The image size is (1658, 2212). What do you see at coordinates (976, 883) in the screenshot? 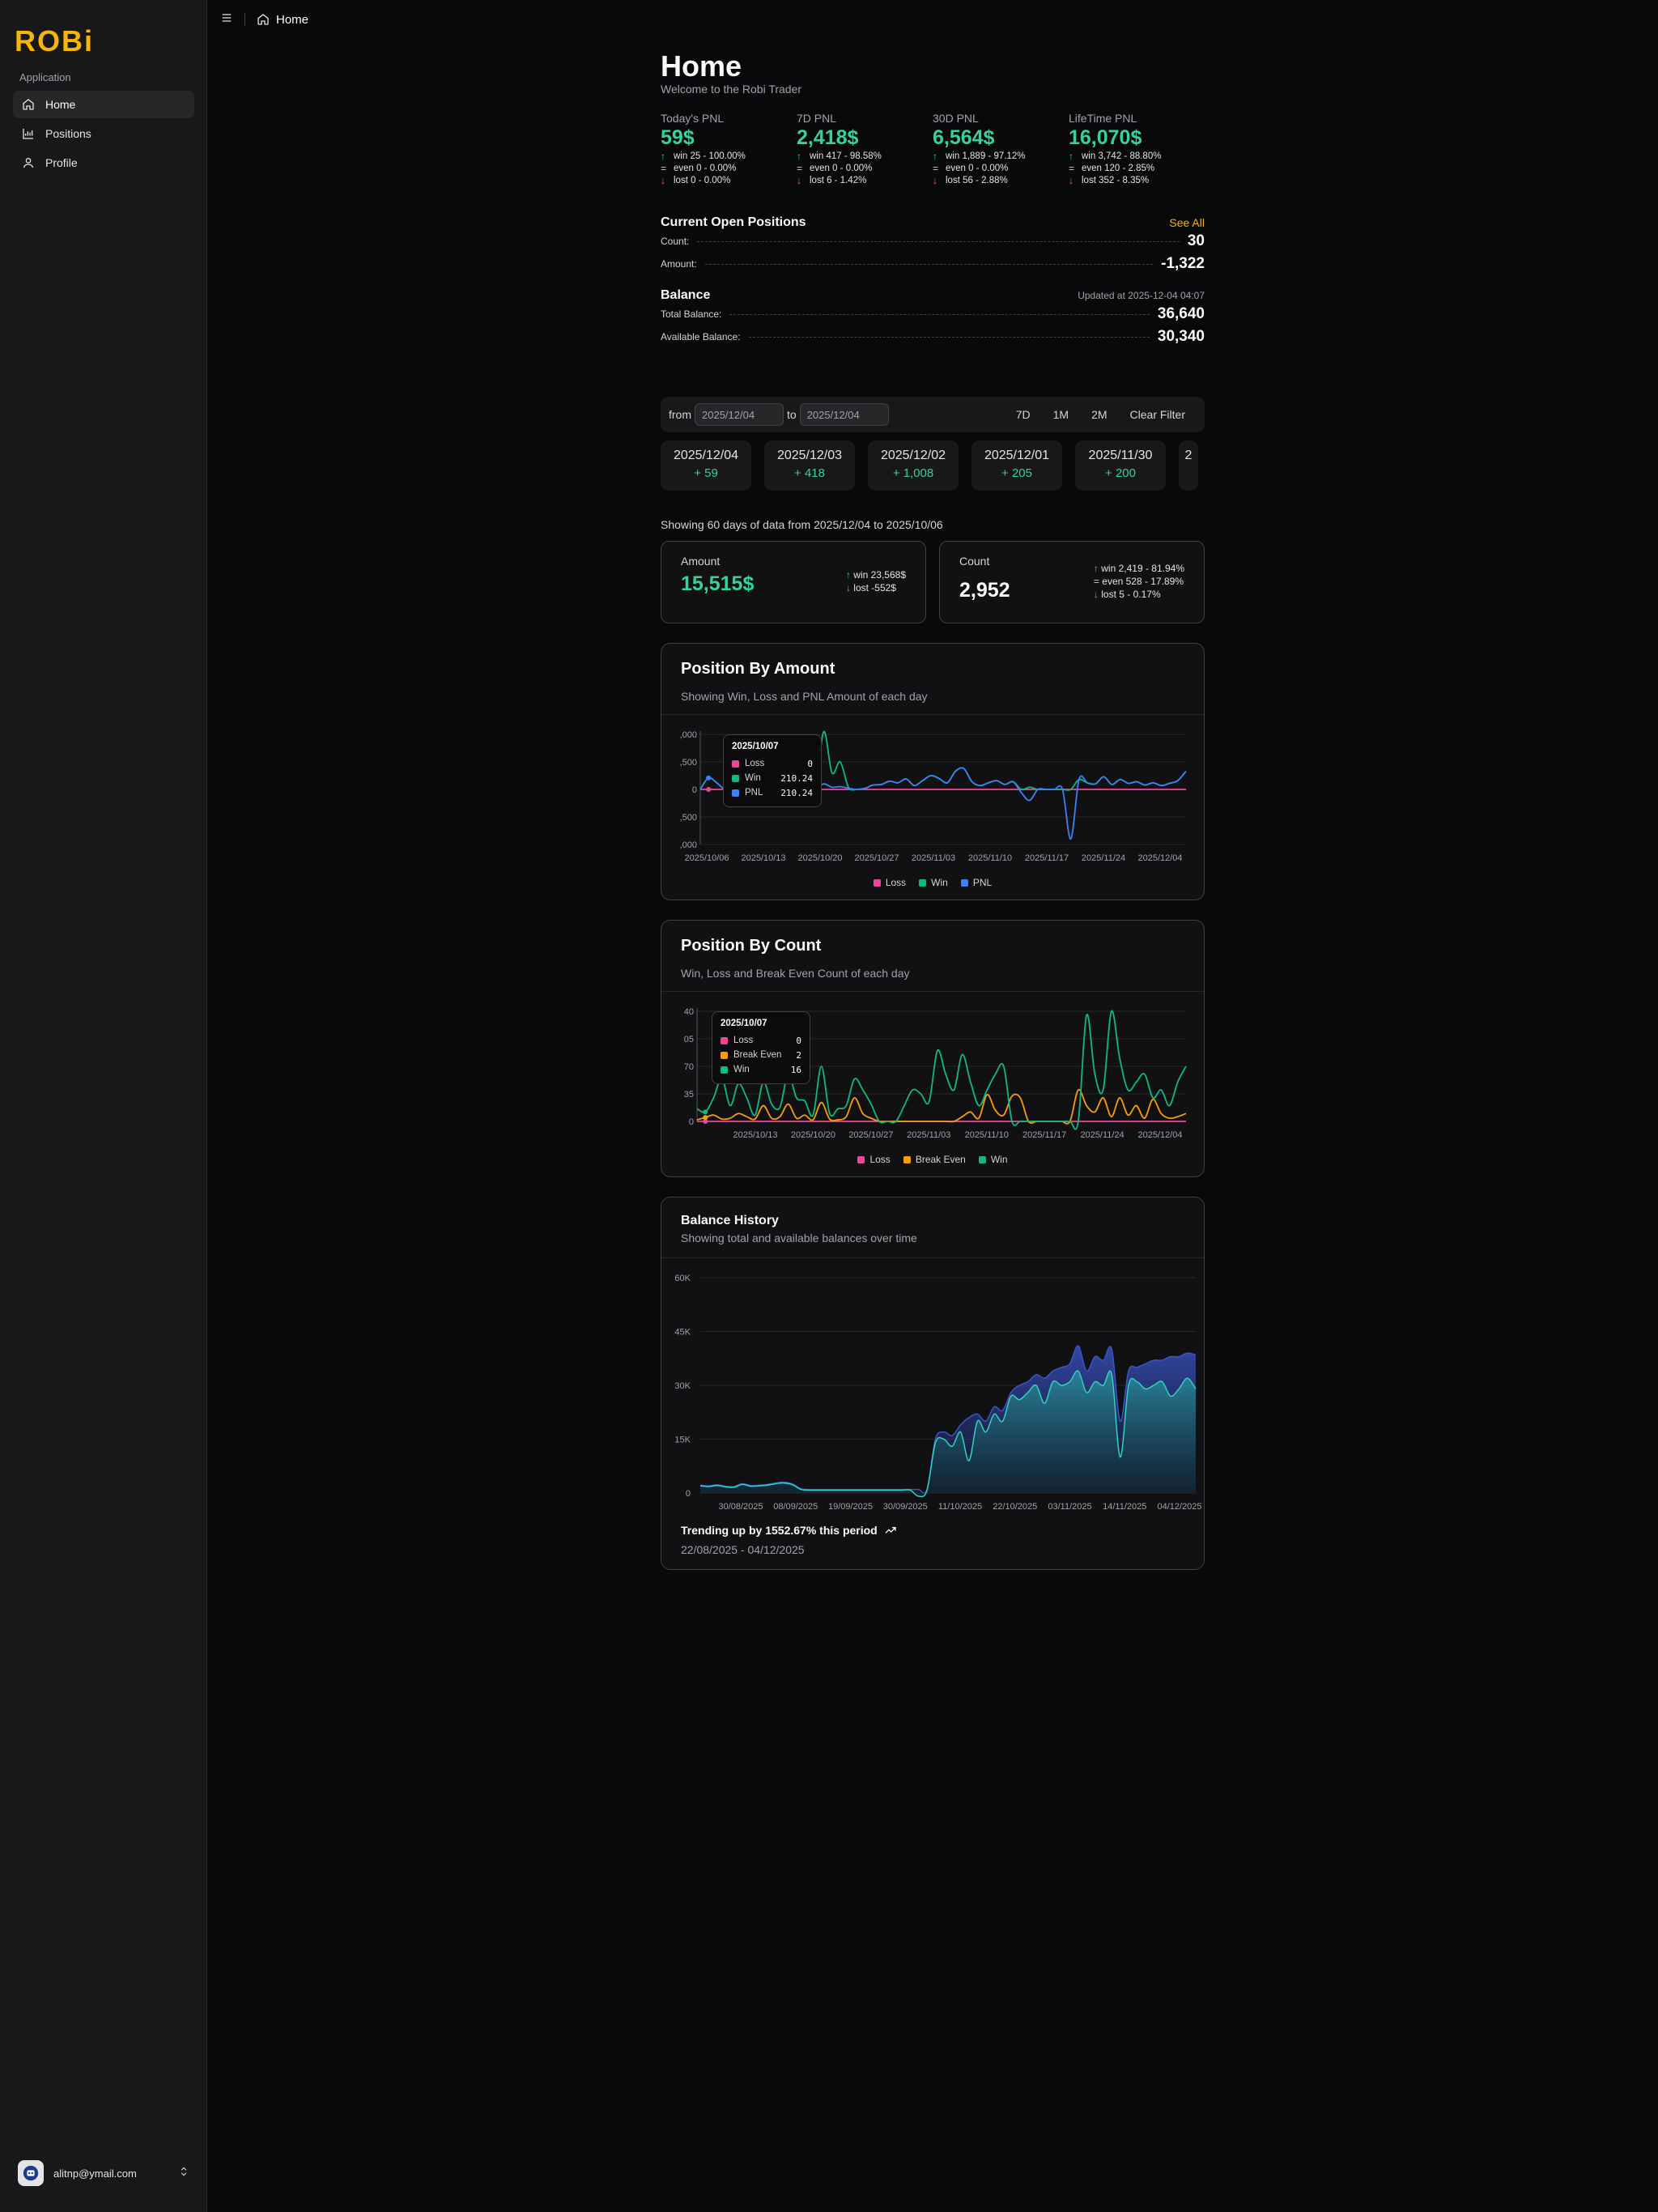
I see `legend-item-pnl: PNL` at bounding box center [976, 883].